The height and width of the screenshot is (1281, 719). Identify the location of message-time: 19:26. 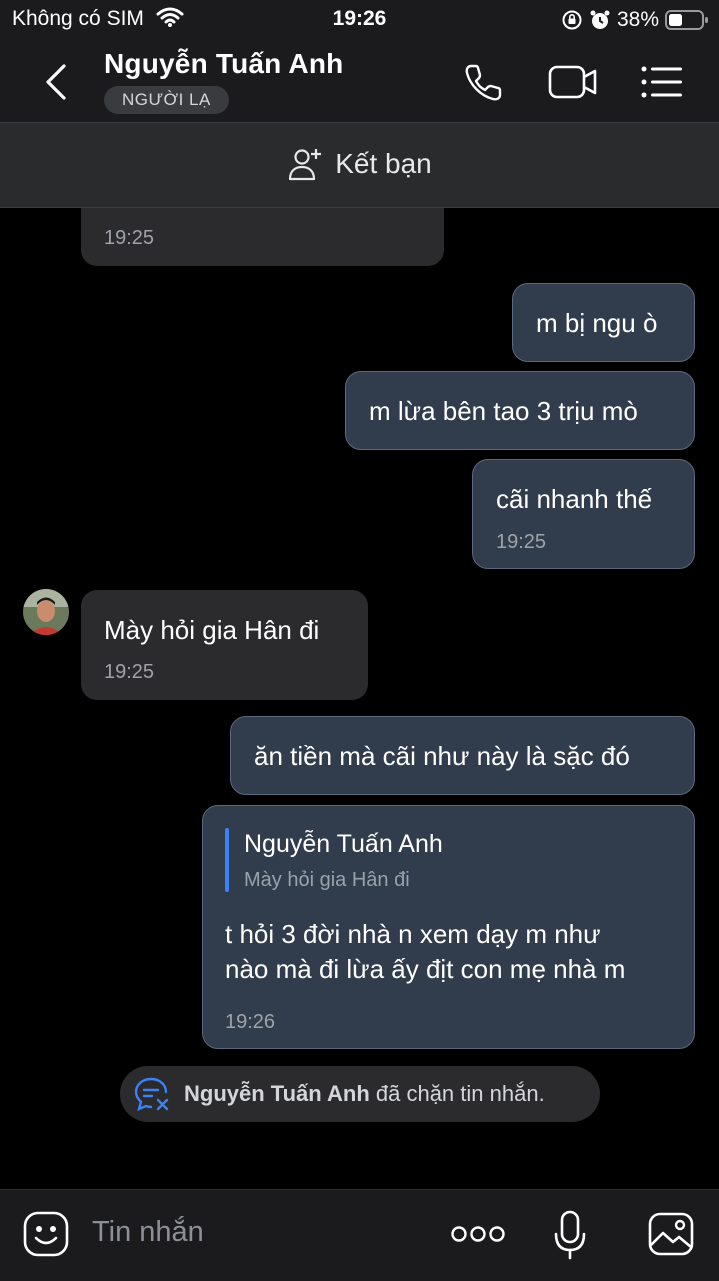
(250, 1022).